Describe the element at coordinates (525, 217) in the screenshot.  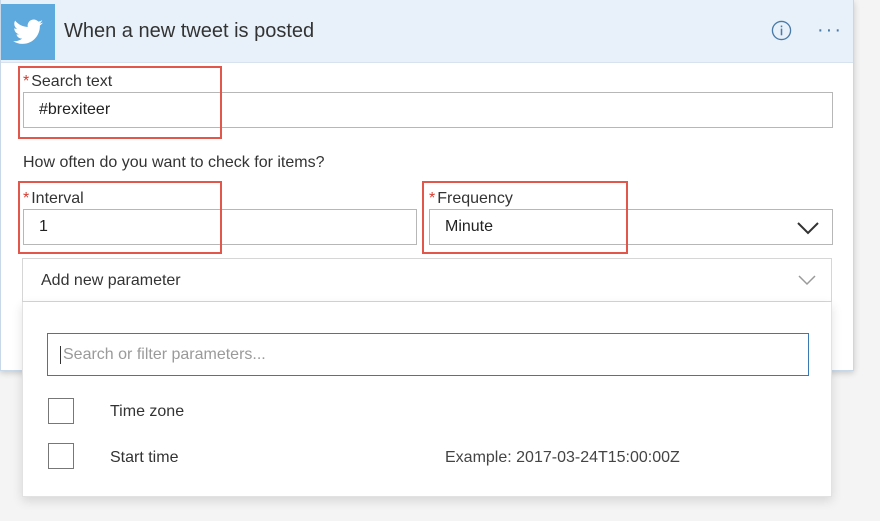
I see `frequency-highlight` at that location.